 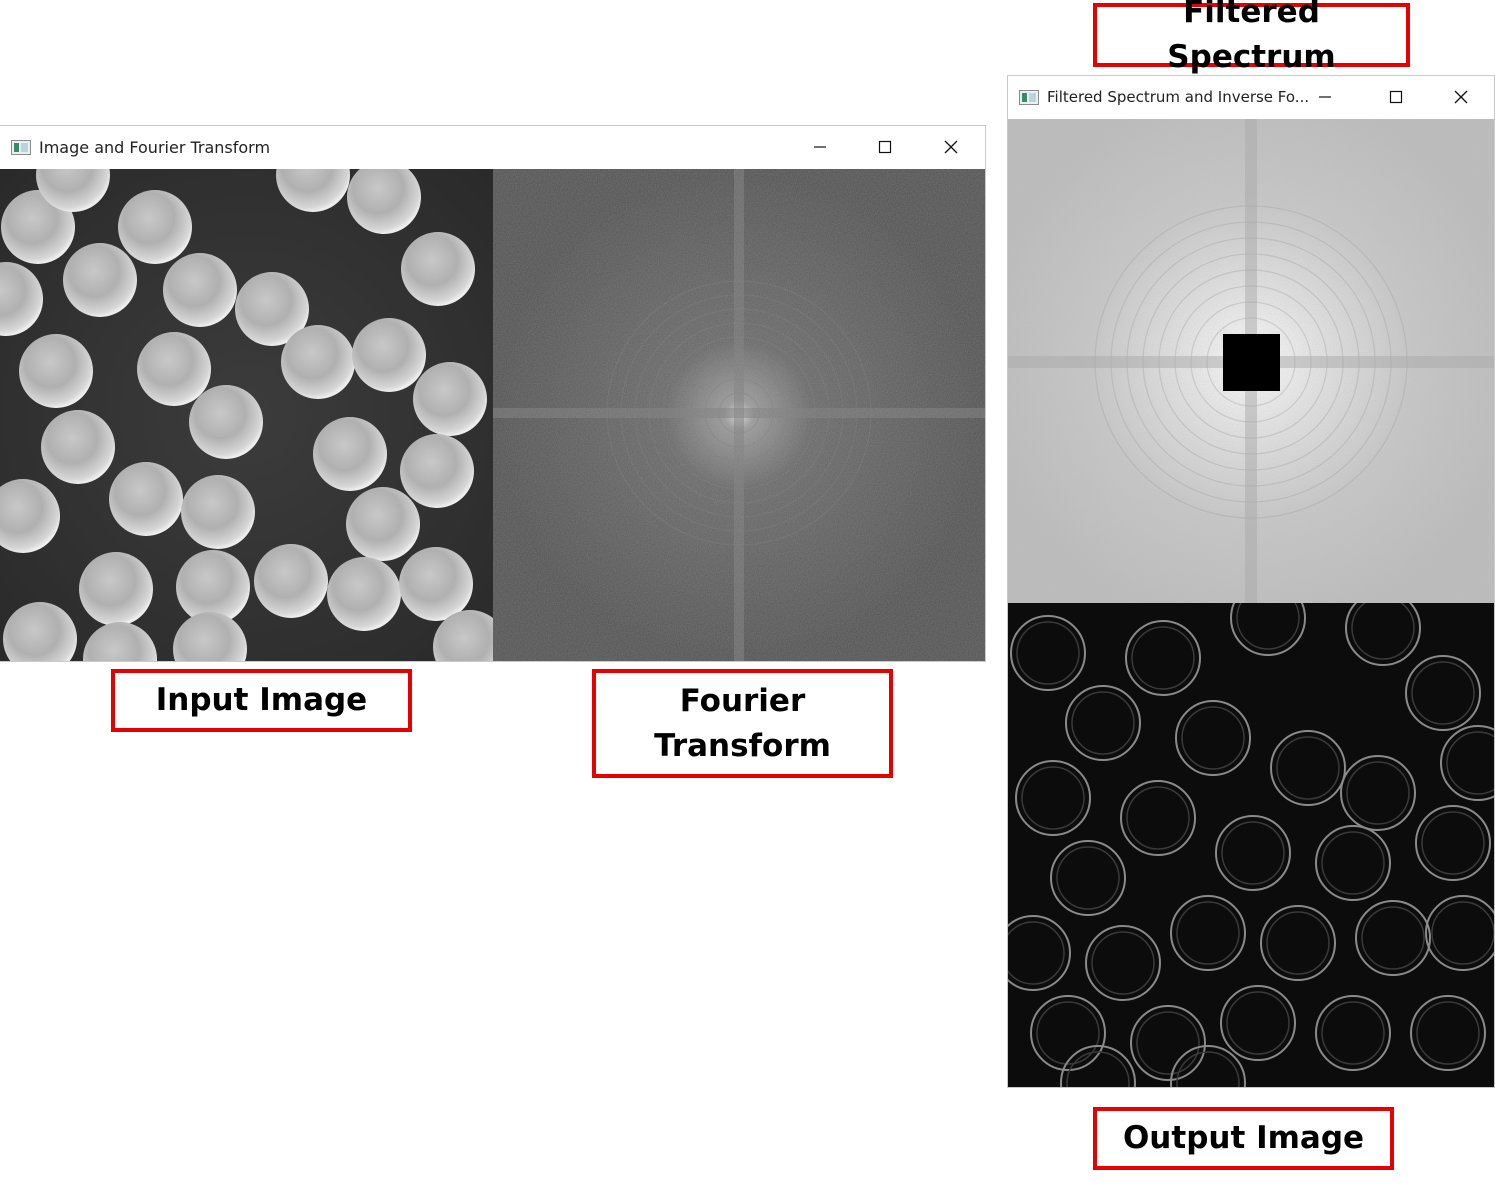 I want to click on fourier-transform-pane, so click(x=739, y=415).